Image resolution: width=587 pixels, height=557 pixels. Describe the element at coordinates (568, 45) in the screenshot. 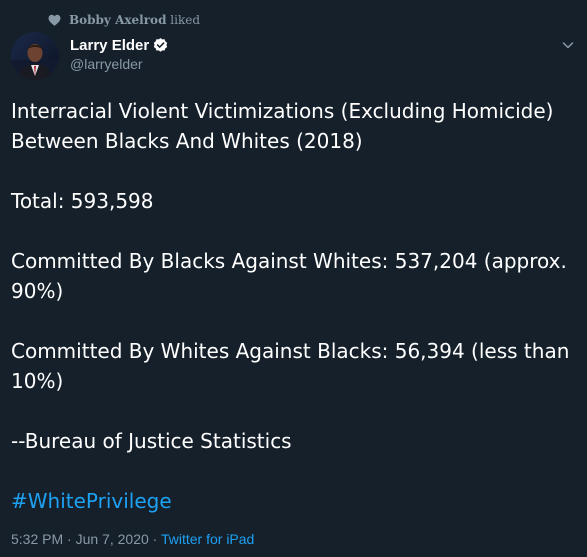

I see `chevron-down-icon` at that location.